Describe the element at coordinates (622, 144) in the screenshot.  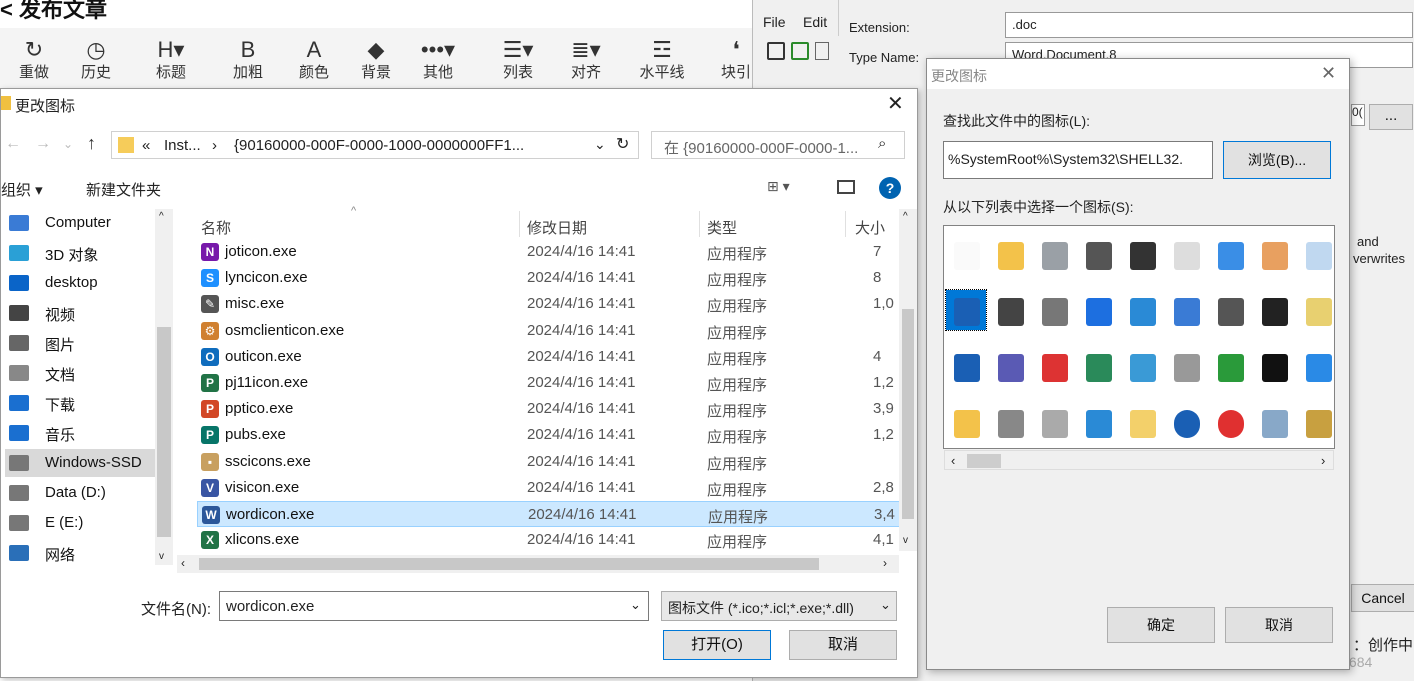
I see `refresh-icon: ↻` at that location.